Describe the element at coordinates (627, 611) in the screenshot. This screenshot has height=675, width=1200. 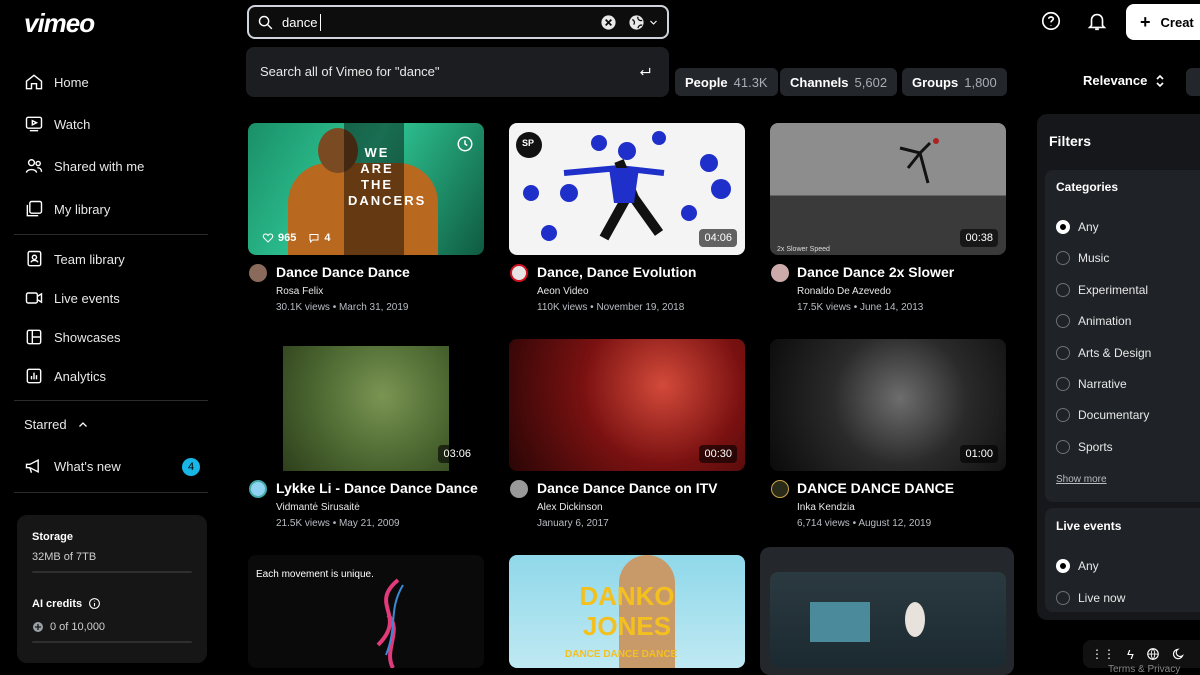
I see `video-thumbnail: DANKO JONES DANCE DANCE DANCE` at that location.